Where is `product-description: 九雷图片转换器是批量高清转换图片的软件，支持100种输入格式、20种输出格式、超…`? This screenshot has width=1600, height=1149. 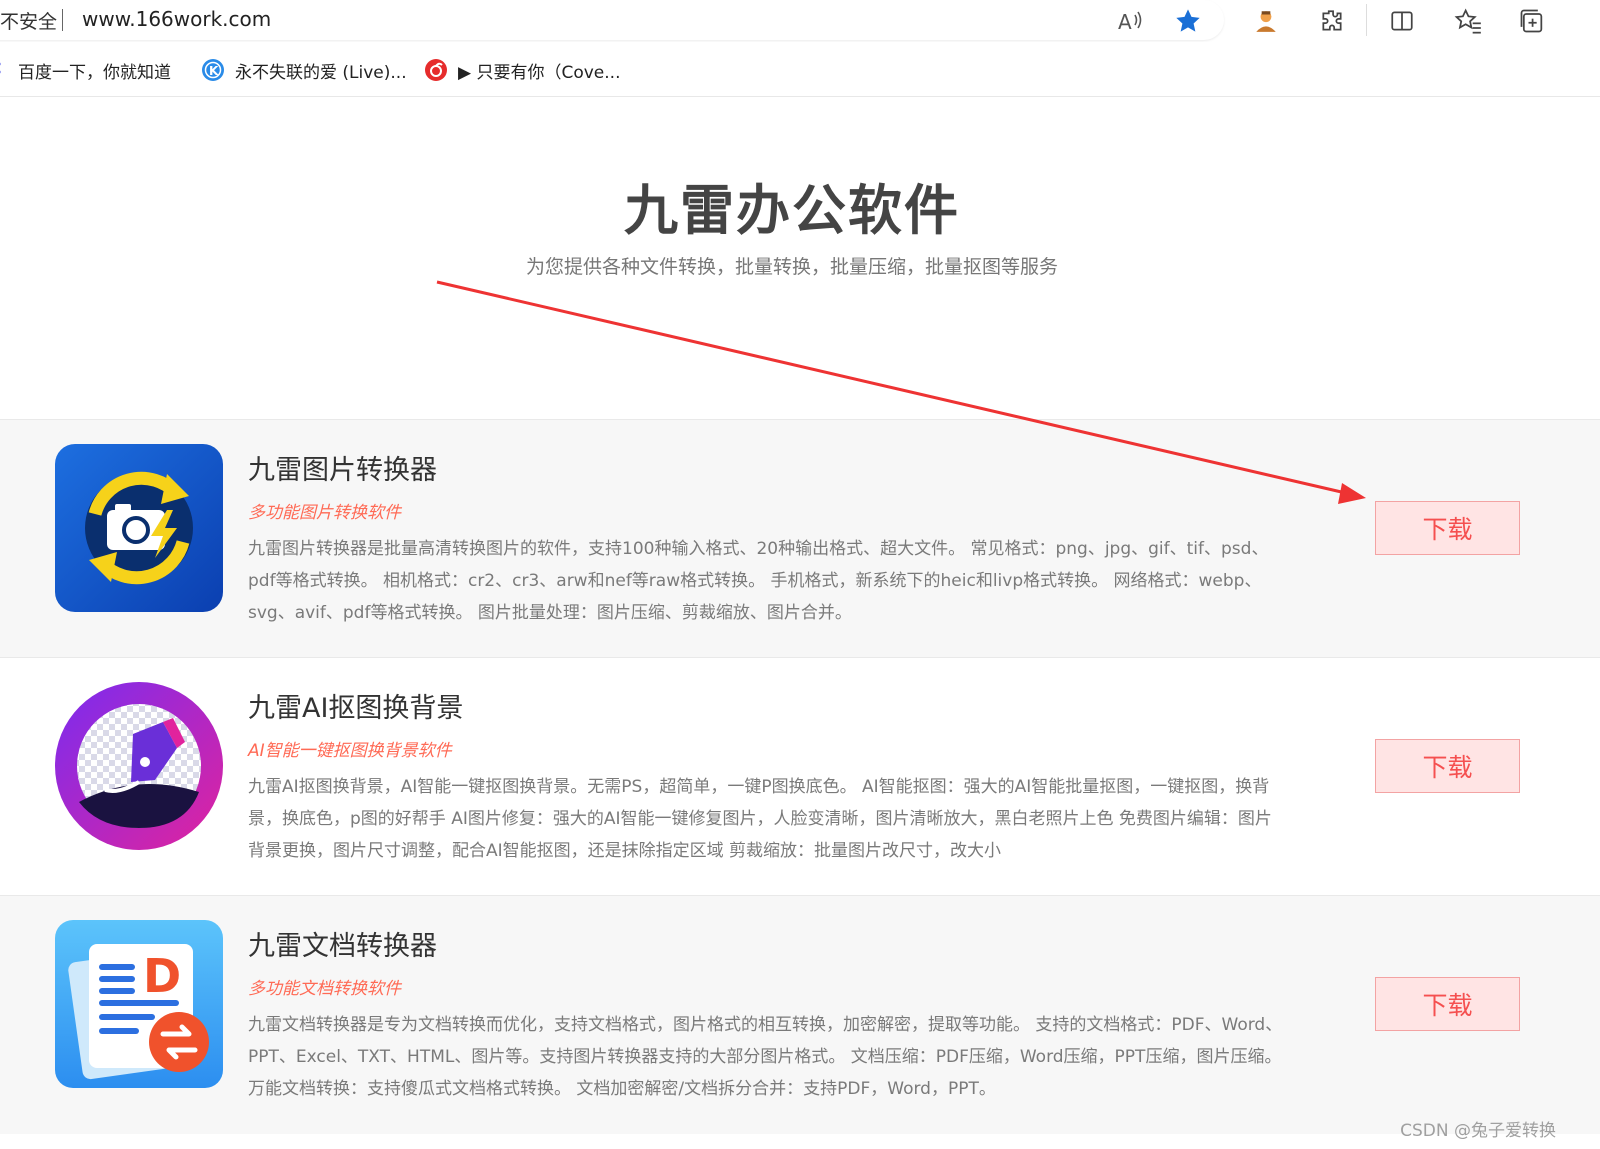 product-description: 九雷图片转换器是批量高清转换图片的软件，支持100种输入格式、20种输出格式、超… is located at coordinates (758, 581).